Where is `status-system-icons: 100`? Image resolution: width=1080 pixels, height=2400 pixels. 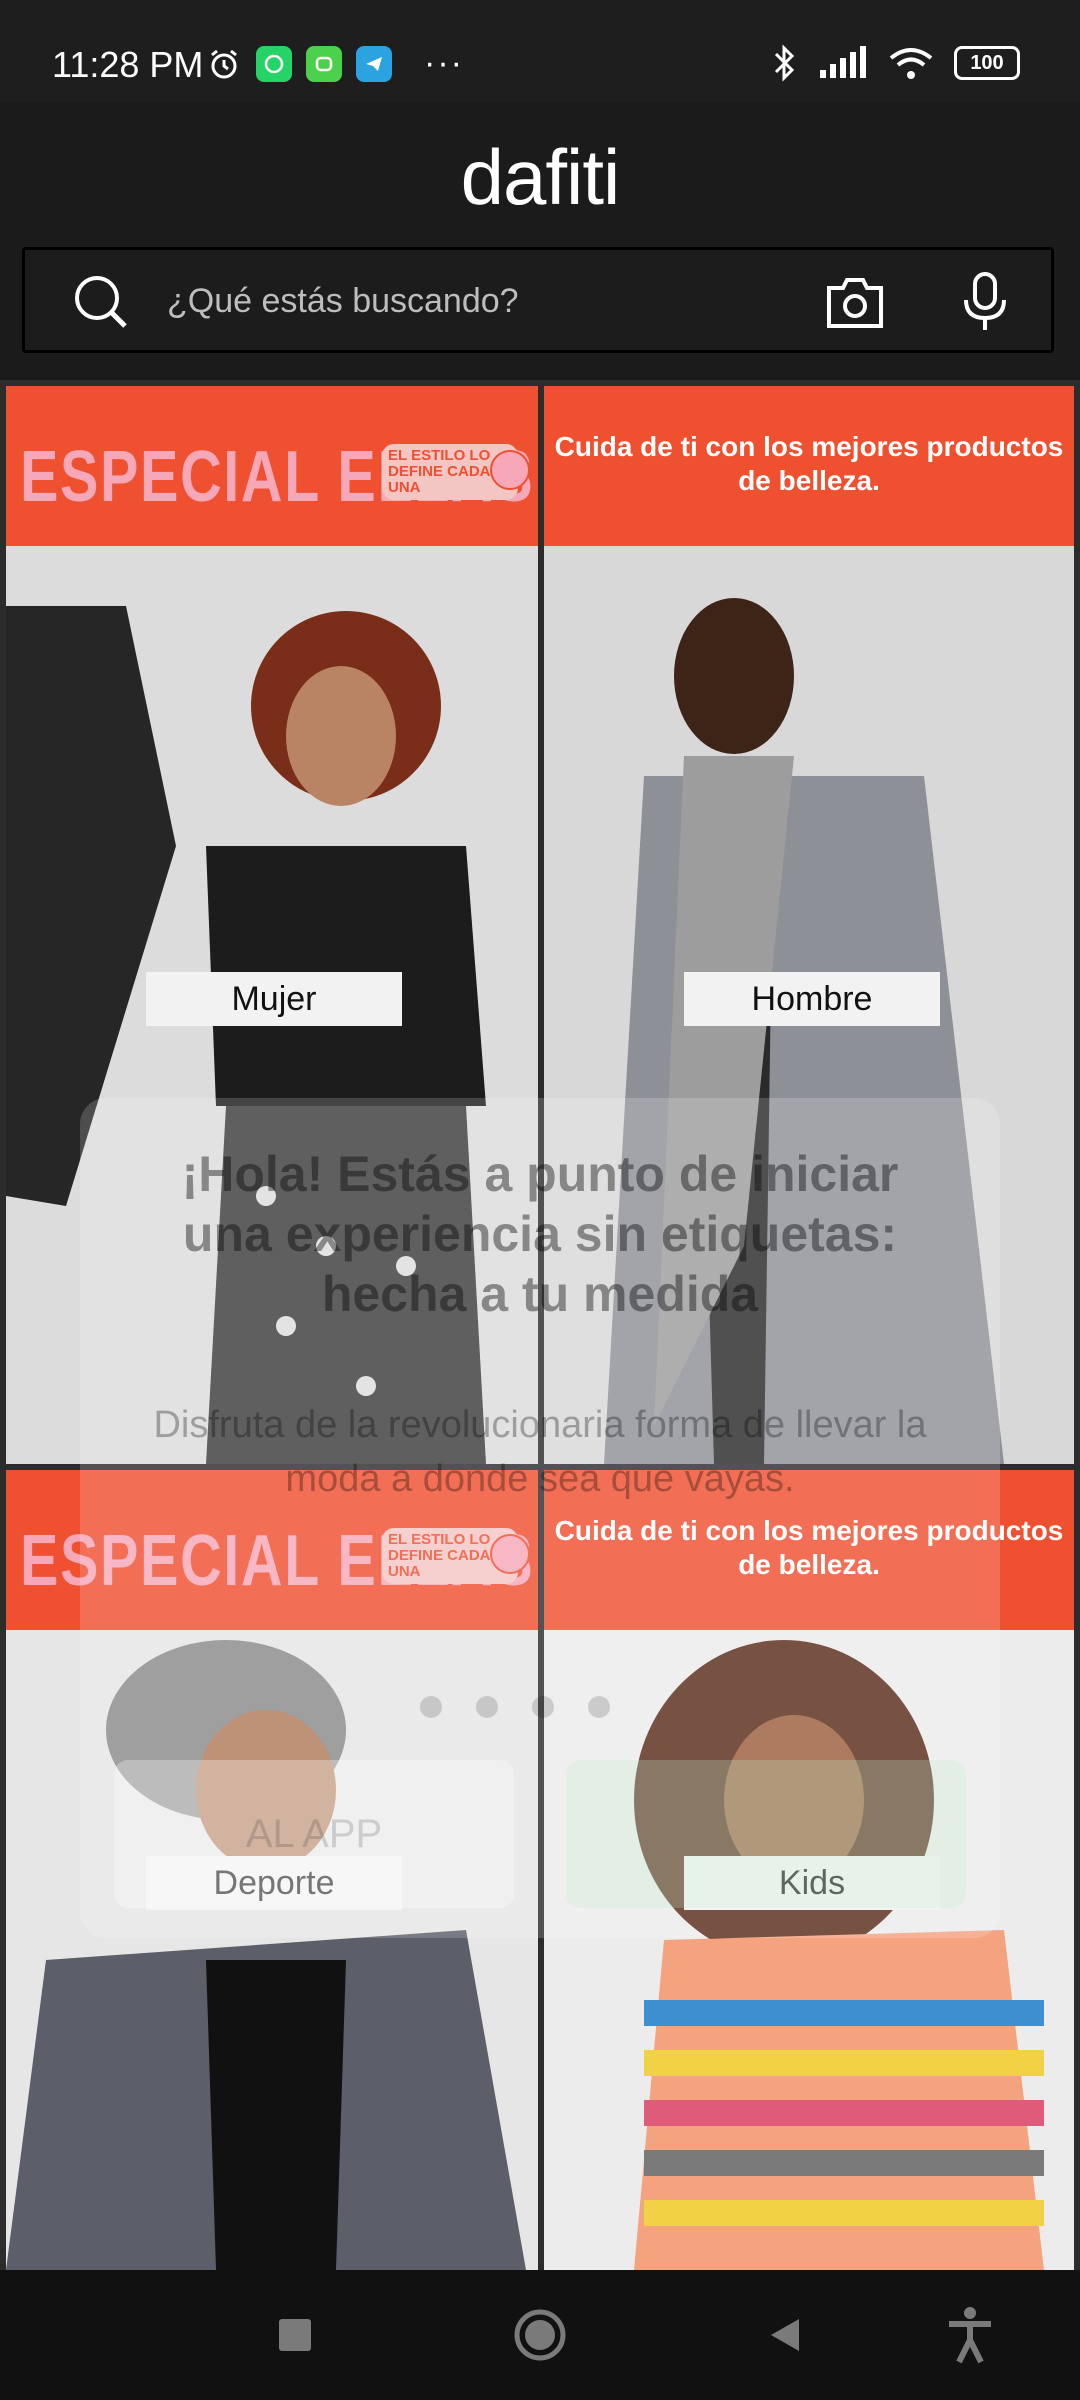
status-system-icons: 100 is located at coordinates (896, 63).